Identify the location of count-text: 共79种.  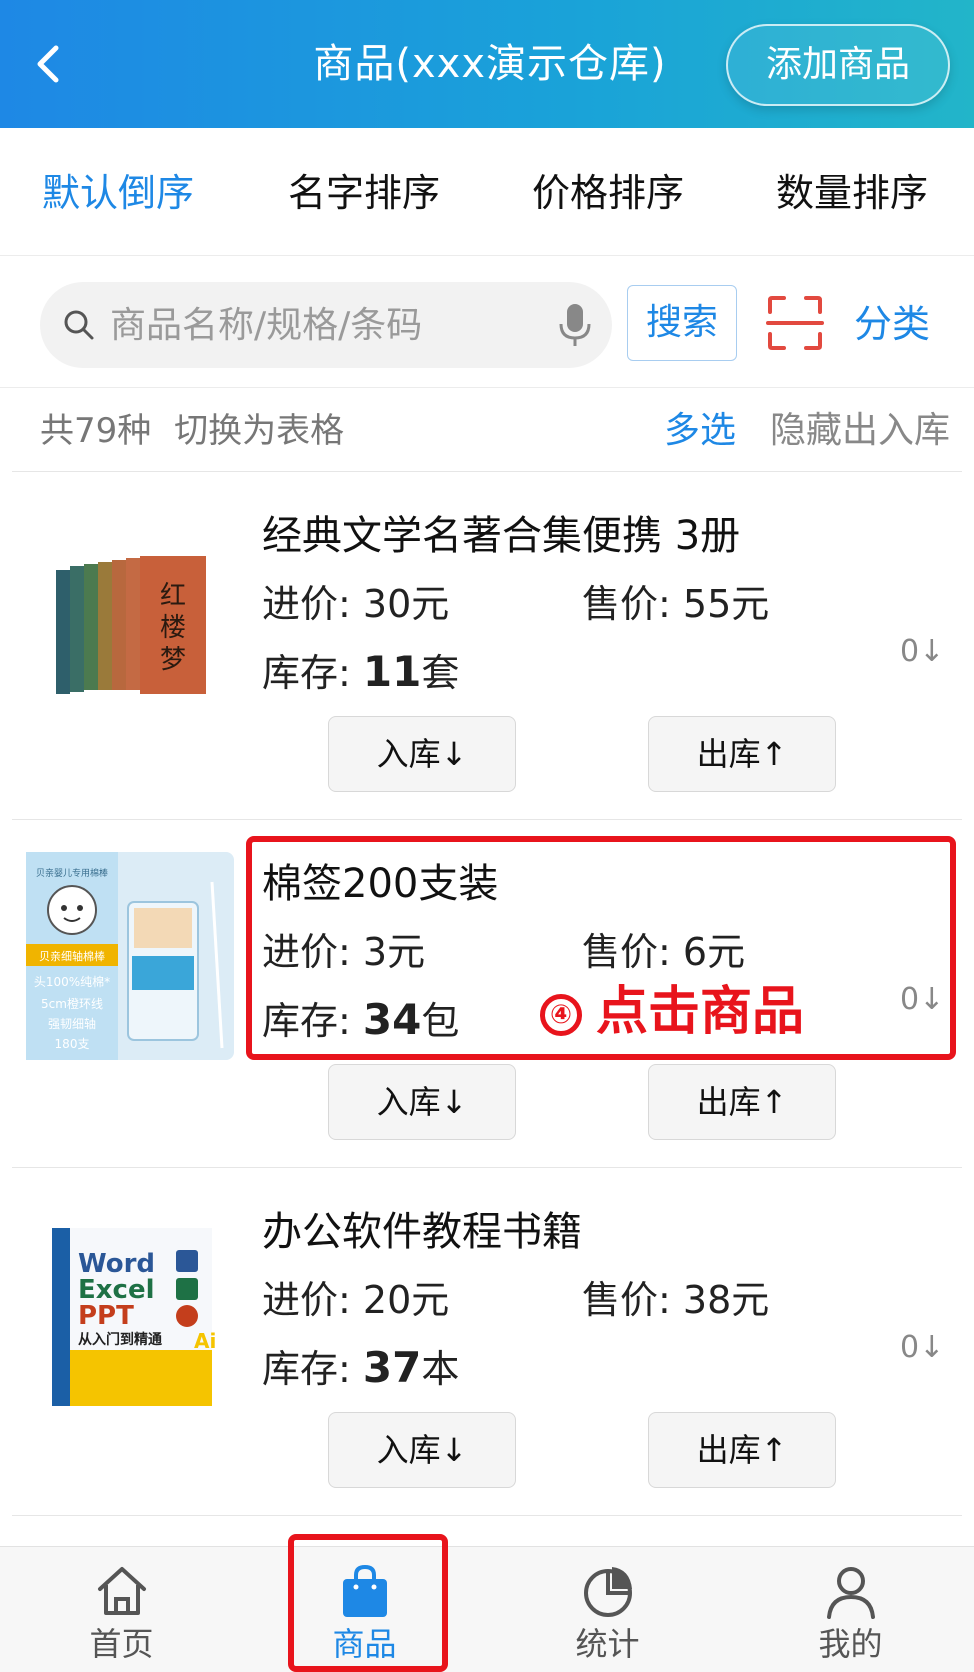
(96, 431).